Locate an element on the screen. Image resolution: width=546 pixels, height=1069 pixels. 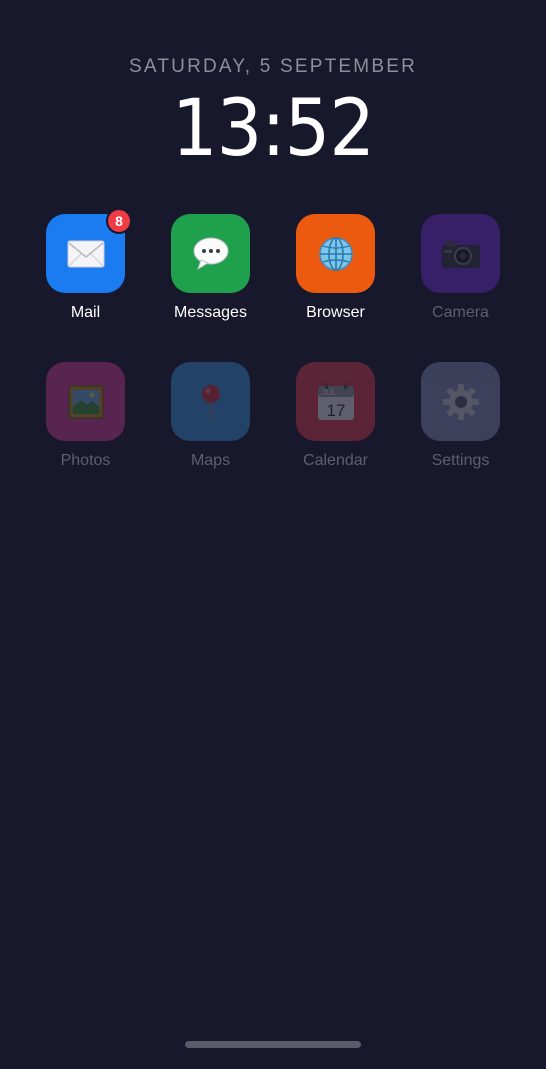
gear-icon is located at coordinates (461, 402).